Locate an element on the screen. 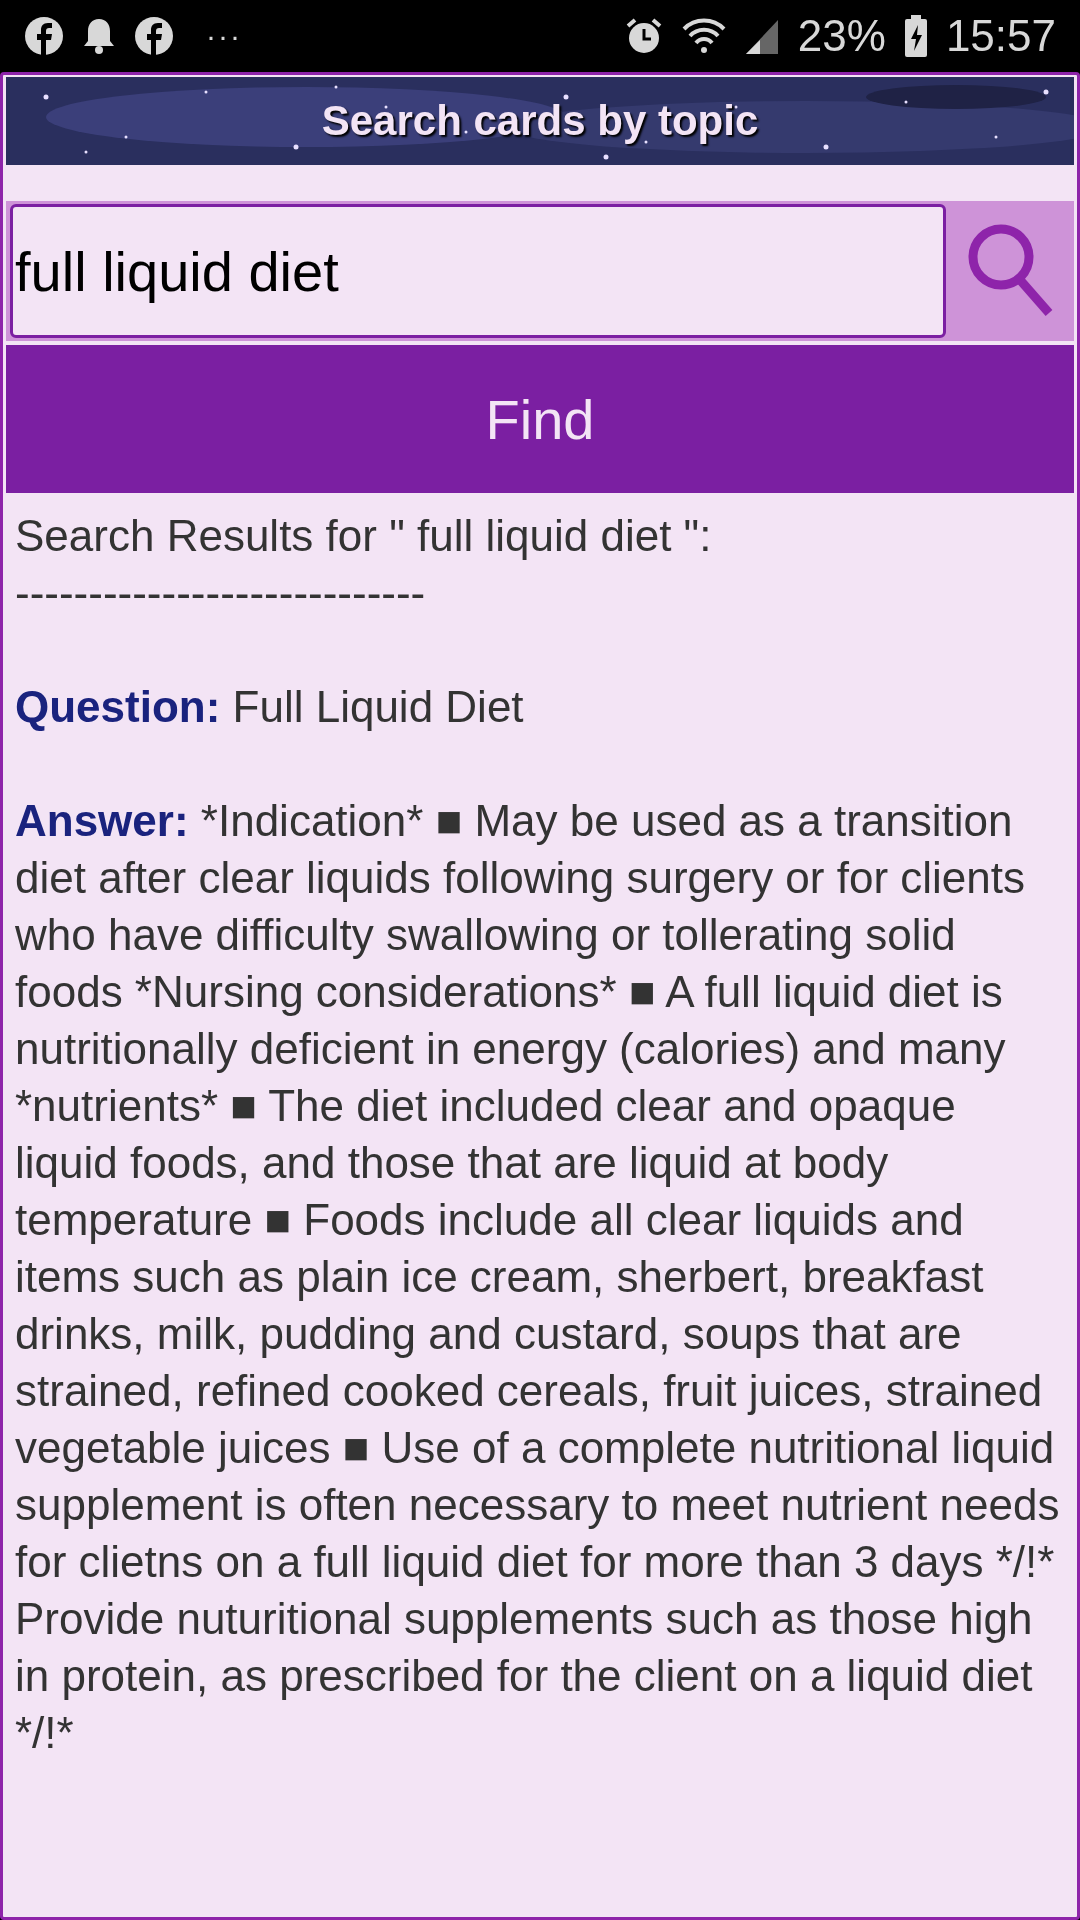 The image size is (1080, 1920). more-indicator: ··· is located at coordinates (224, 36).